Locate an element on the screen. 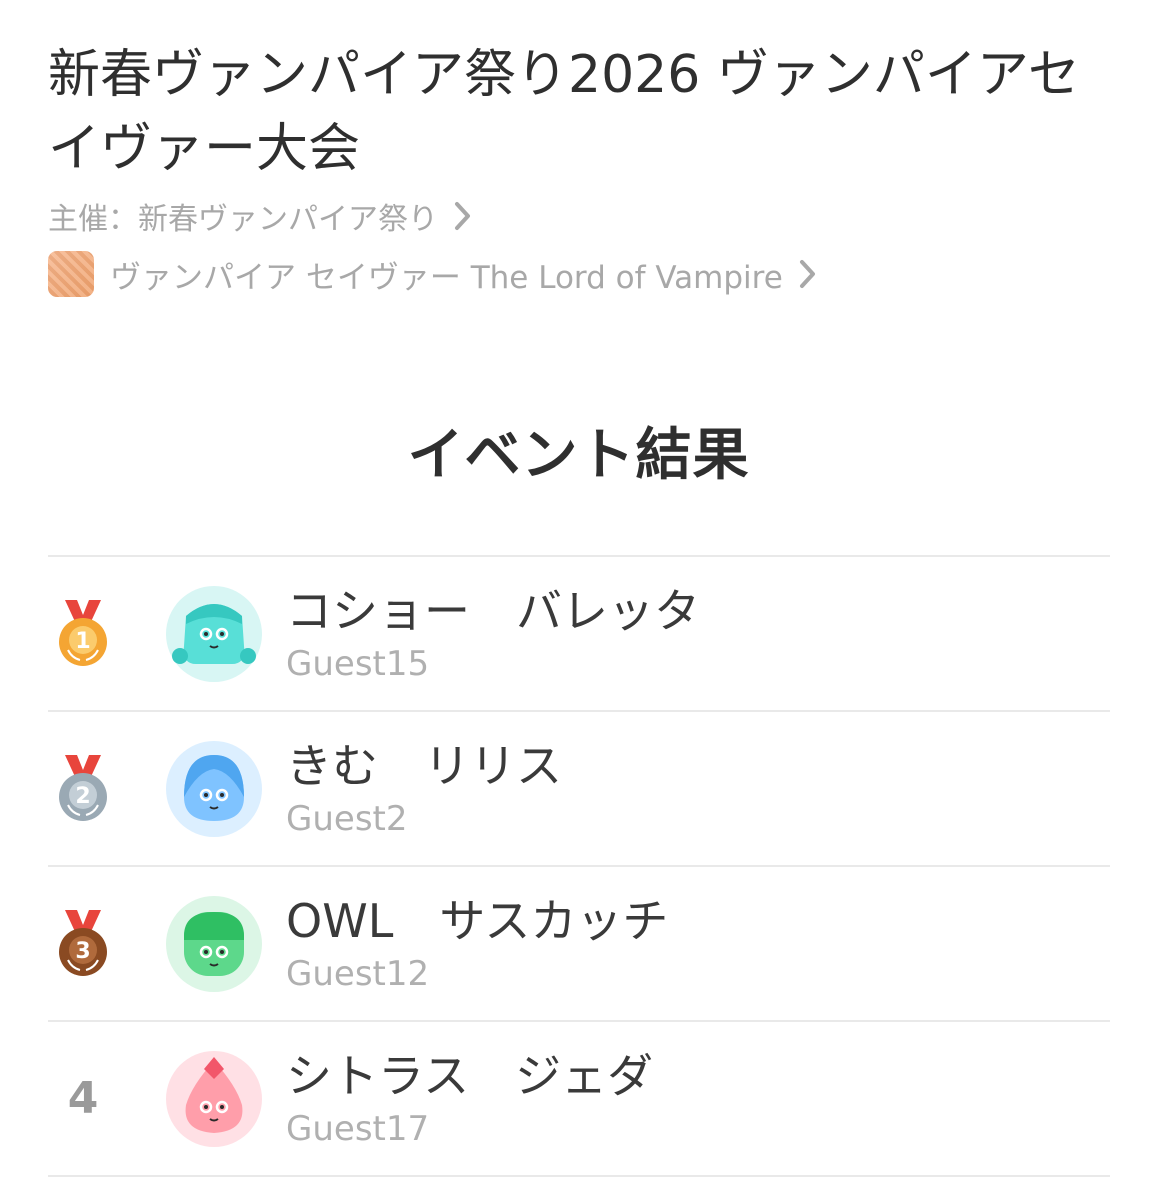 The height and width of the screenshot is (1200, 1157). green-avatar-icon is located at coordinates (214, 943).